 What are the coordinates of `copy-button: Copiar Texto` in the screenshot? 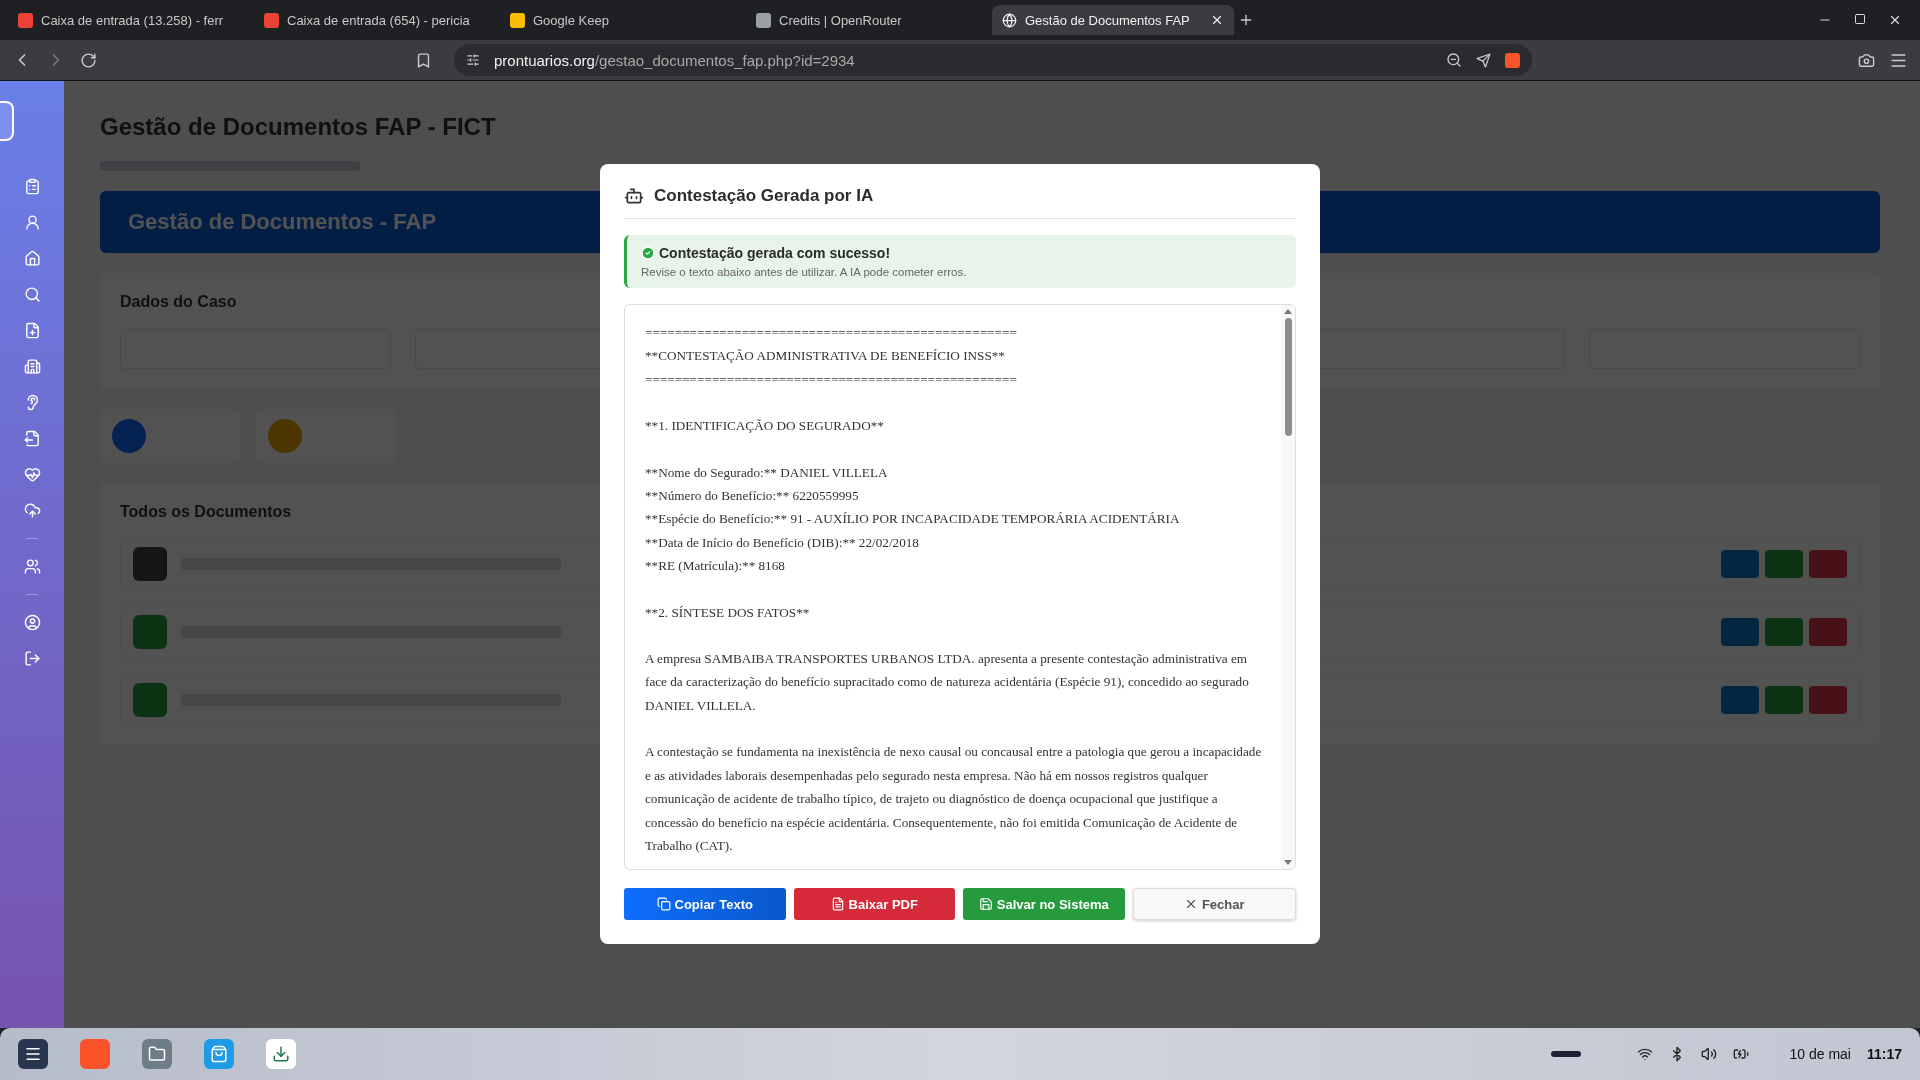 It's located at (705, 904).